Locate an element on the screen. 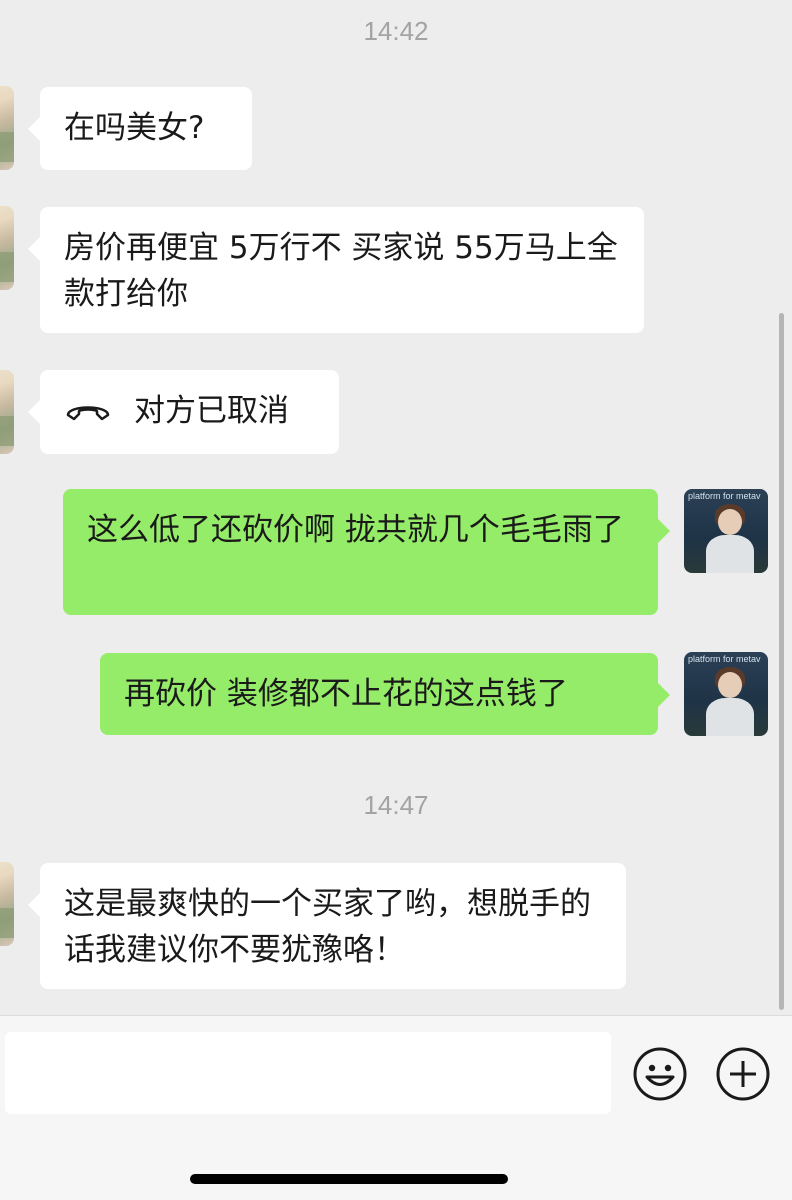  message-text: 在吗美女? is located at coordinates (134, 128).